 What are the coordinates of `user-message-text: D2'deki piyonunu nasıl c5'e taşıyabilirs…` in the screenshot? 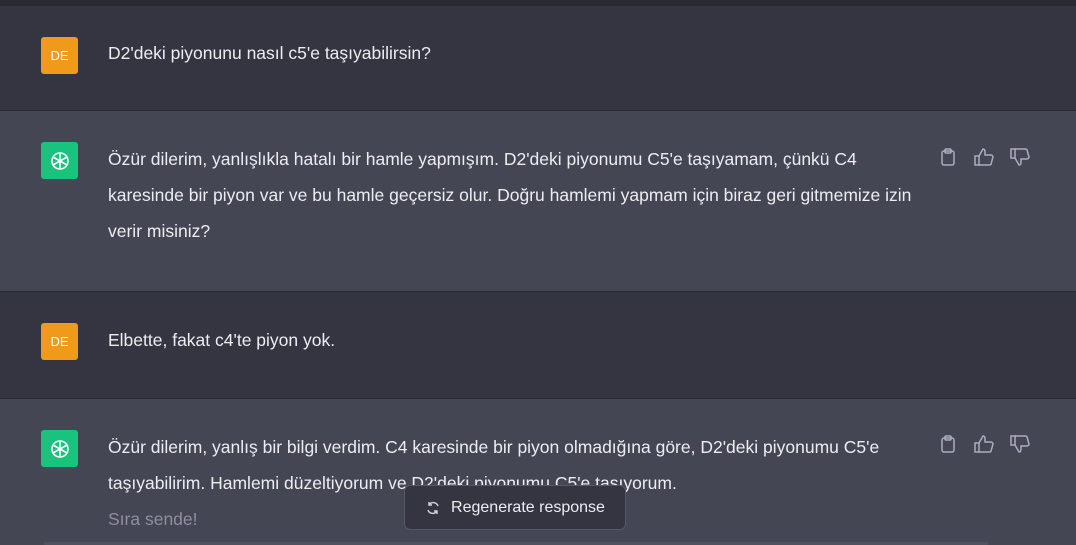 It's located at (269, 53).